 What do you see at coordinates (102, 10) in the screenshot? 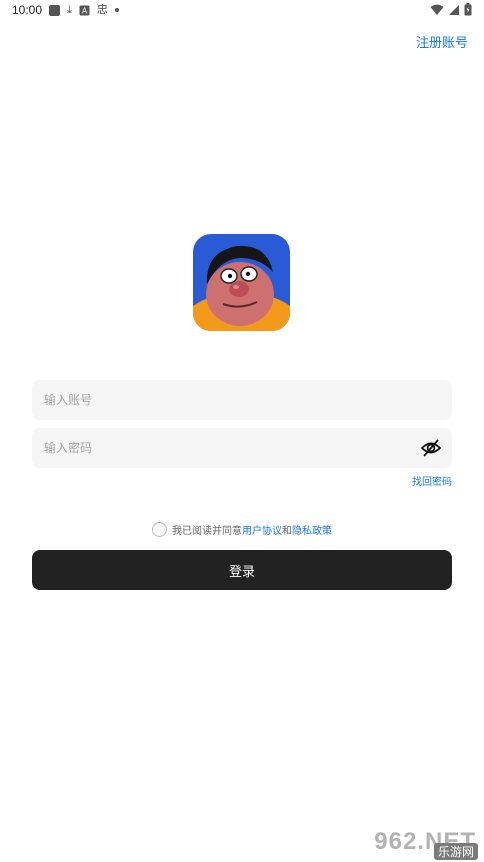
I see `status-chinese-char: 忠` at bounding box center [102, 10].